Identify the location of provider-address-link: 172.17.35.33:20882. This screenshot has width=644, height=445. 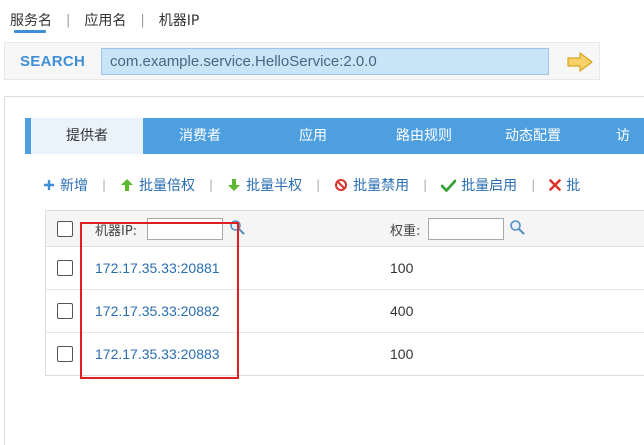
(157, 311).